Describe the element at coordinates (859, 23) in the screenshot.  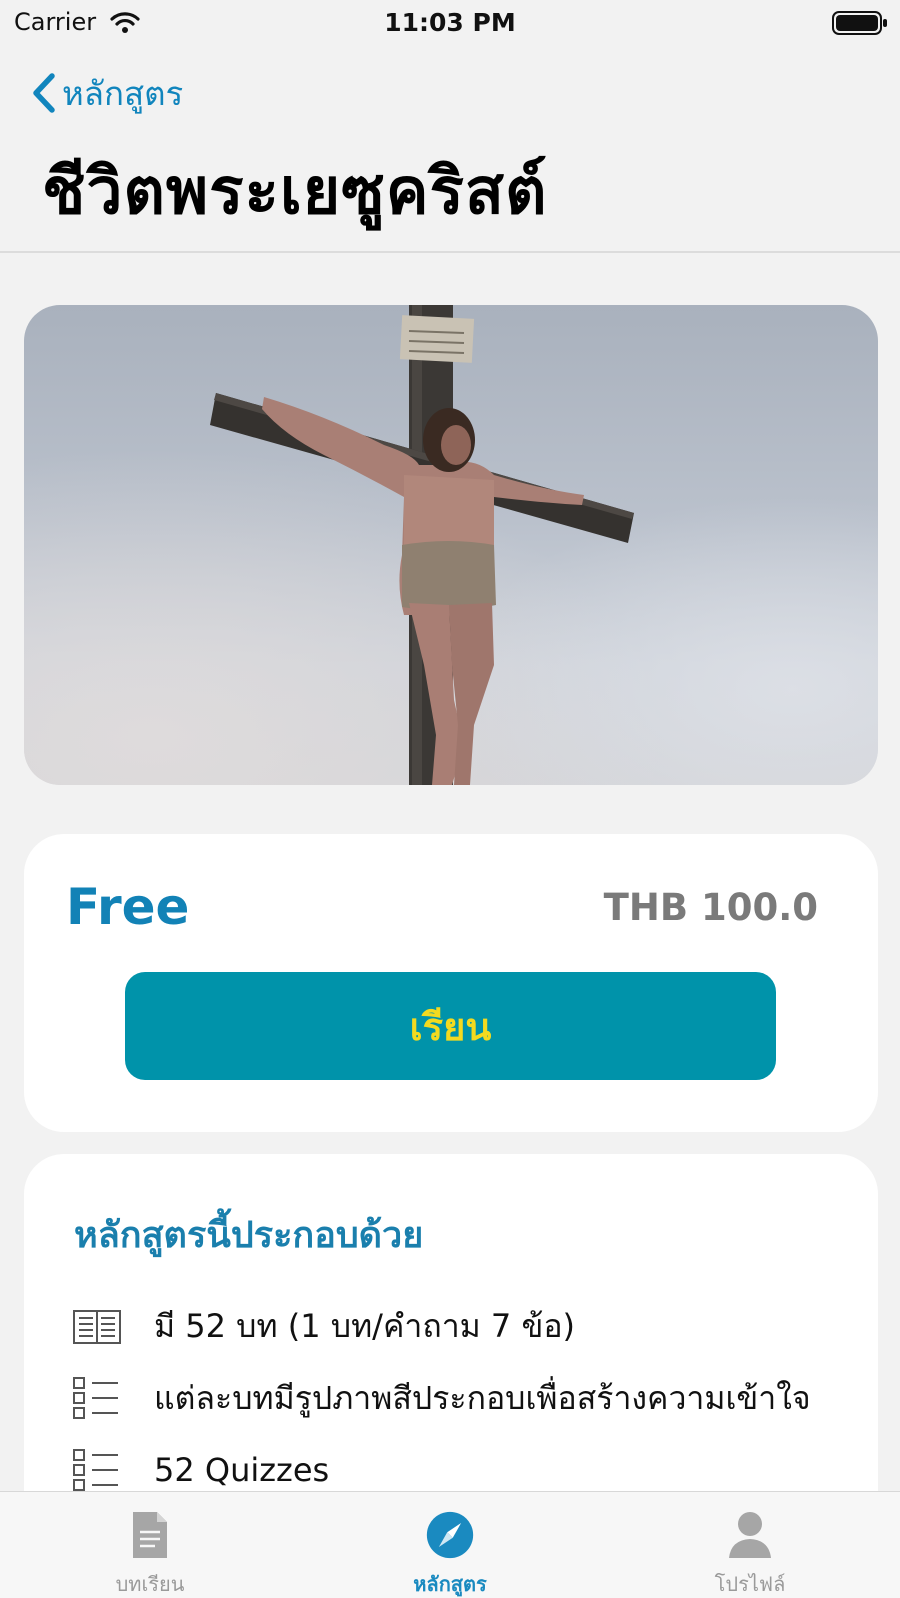
I see `battery-icon` at that location.